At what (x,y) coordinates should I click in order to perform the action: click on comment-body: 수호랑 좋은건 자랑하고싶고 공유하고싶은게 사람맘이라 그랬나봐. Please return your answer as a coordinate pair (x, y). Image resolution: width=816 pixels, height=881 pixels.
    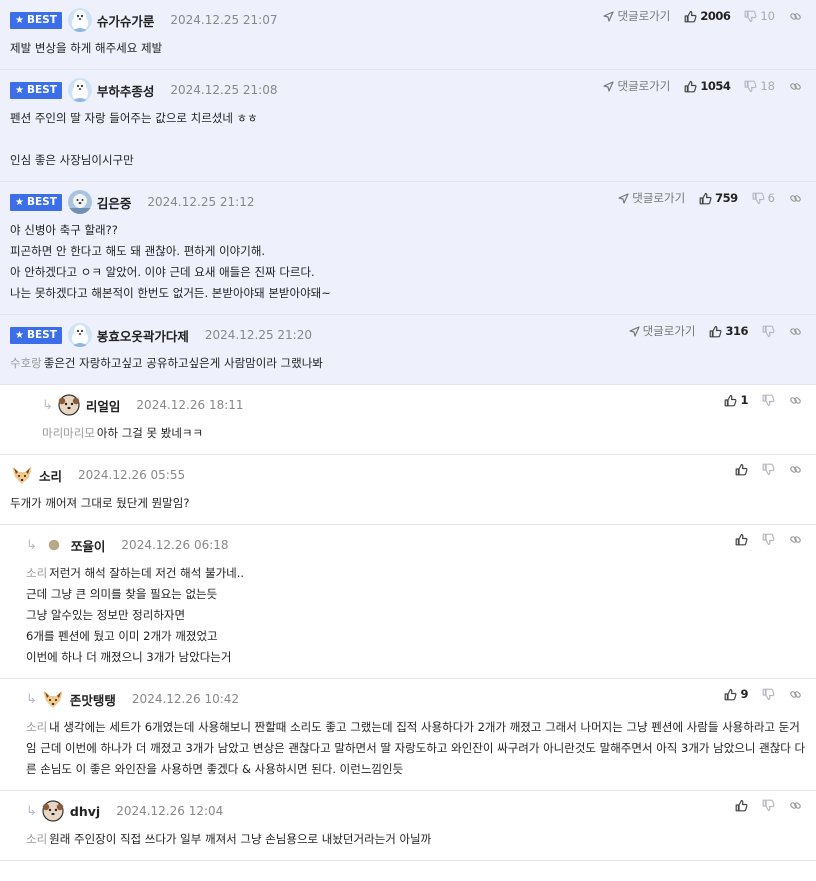
    Looking at the image, I should click on (408, 363).